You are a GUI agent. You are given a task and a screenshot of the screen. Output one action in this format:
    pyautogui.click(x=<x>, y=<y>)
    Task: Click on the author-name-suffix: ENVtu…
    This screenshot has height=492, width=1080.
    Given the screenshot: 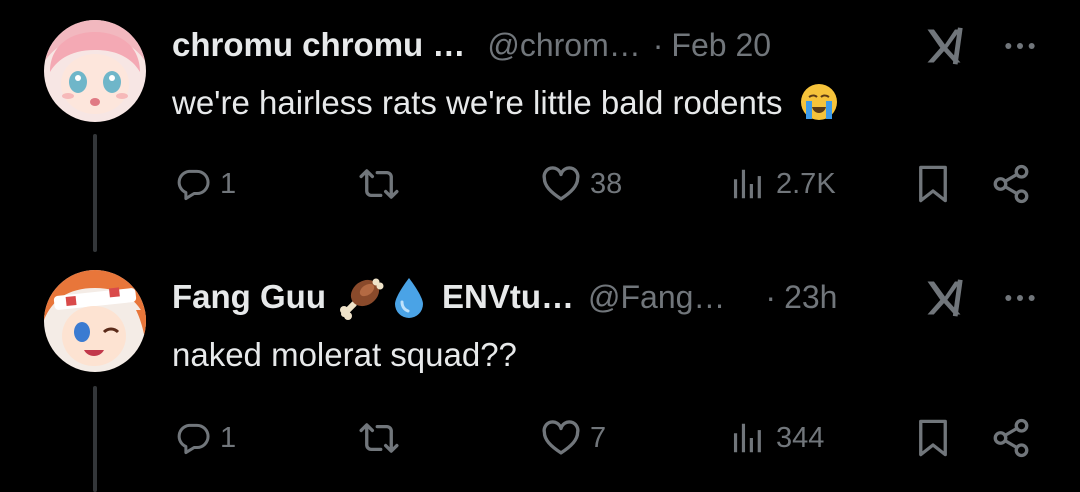 What is the action you would take?
    pyautogui.click(x=508, y=297)
    